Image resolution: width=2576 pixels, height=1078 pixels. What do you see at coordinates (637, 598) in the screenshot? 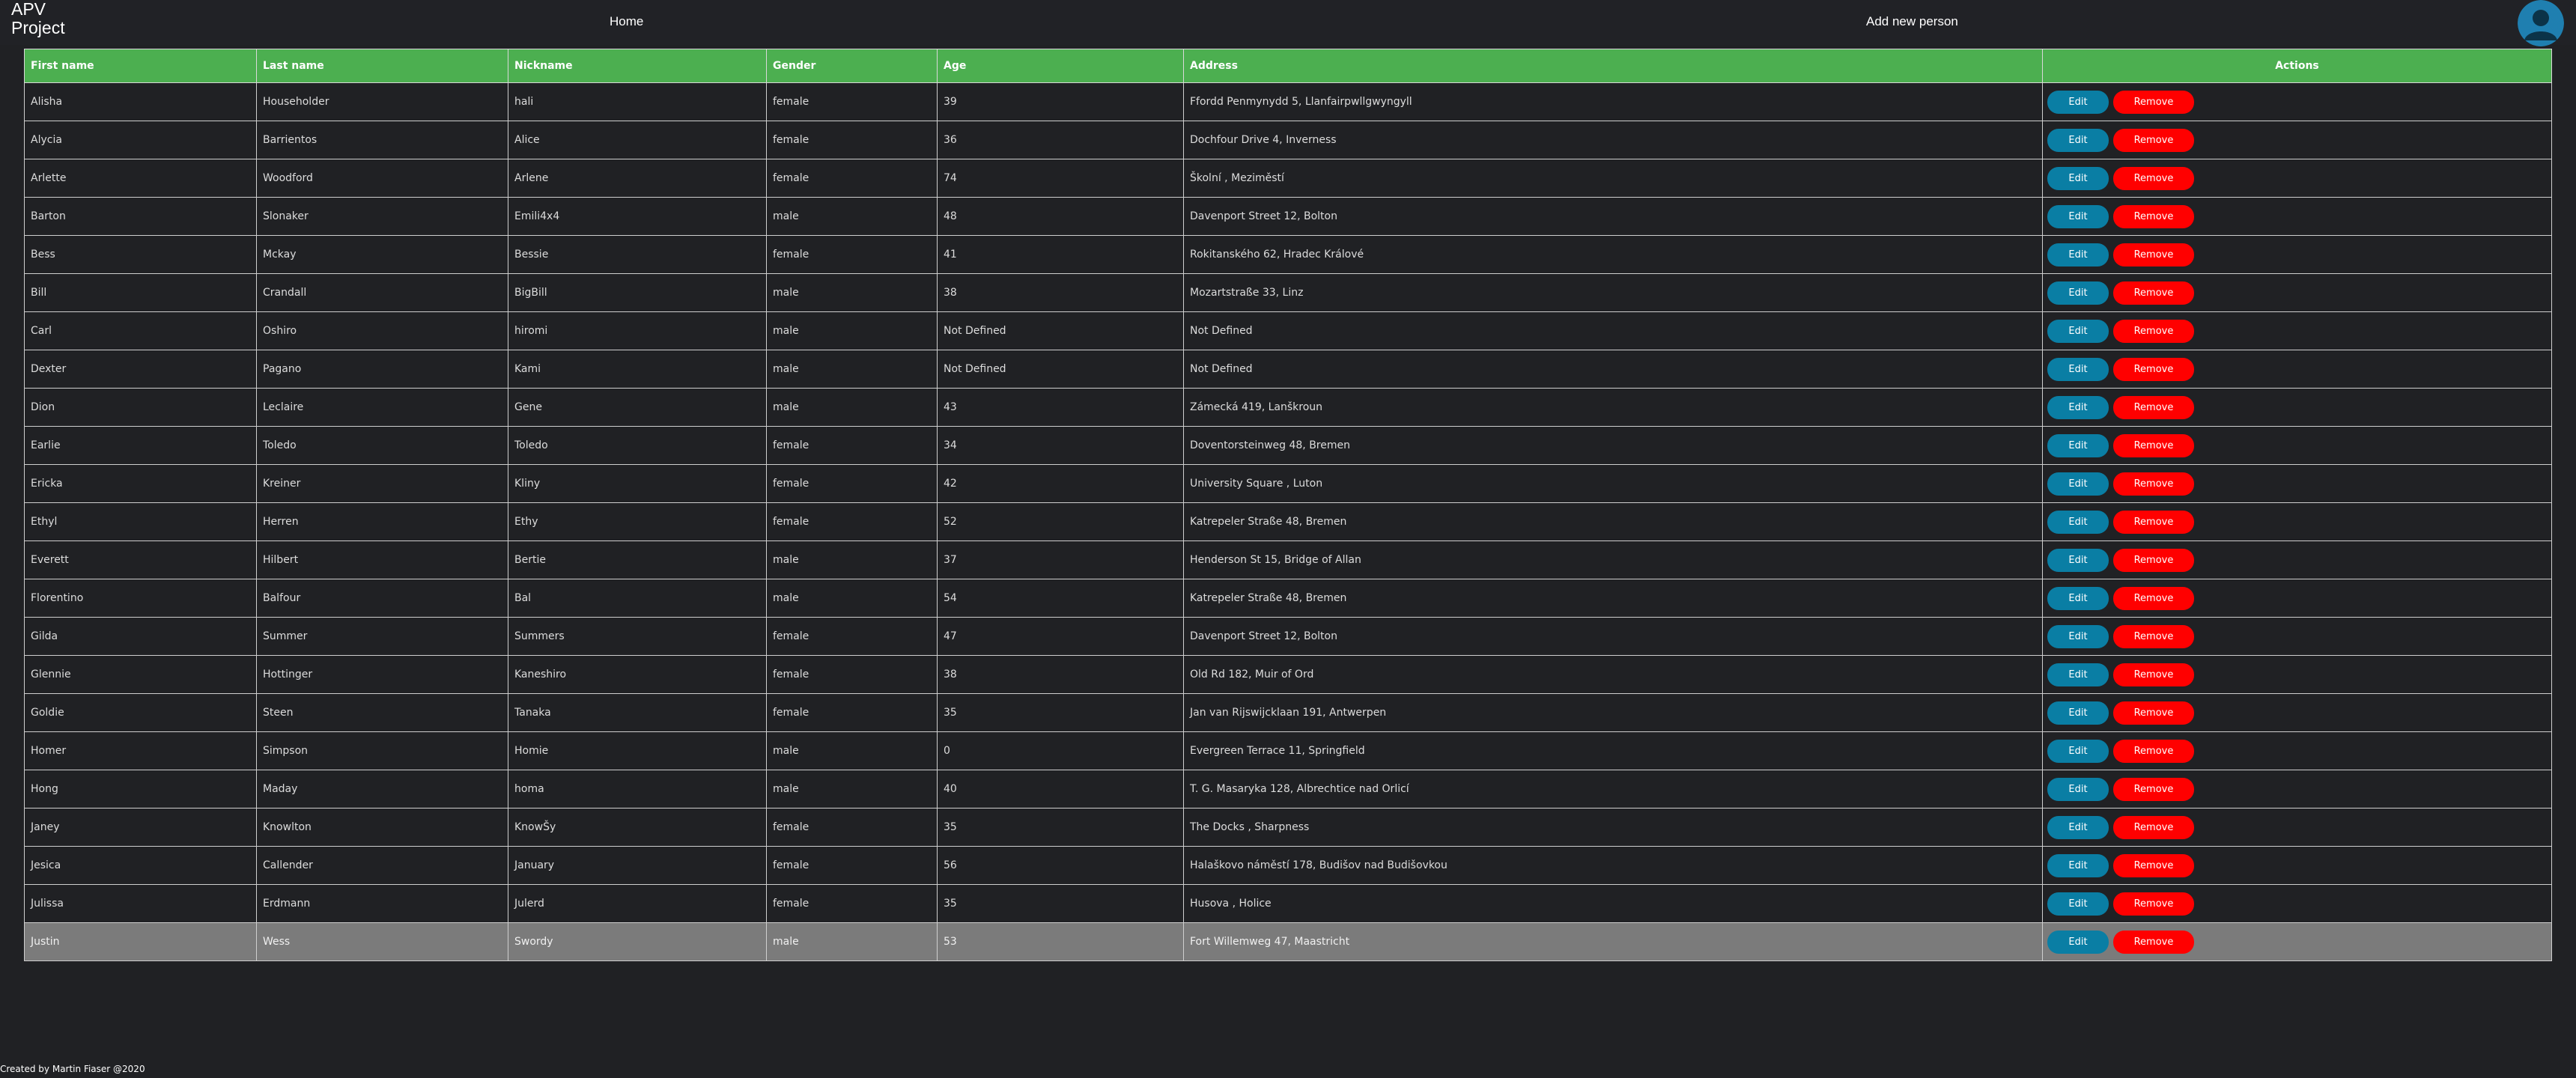
I see `cell-nickname: Bal` at bounding box center [637, 598].